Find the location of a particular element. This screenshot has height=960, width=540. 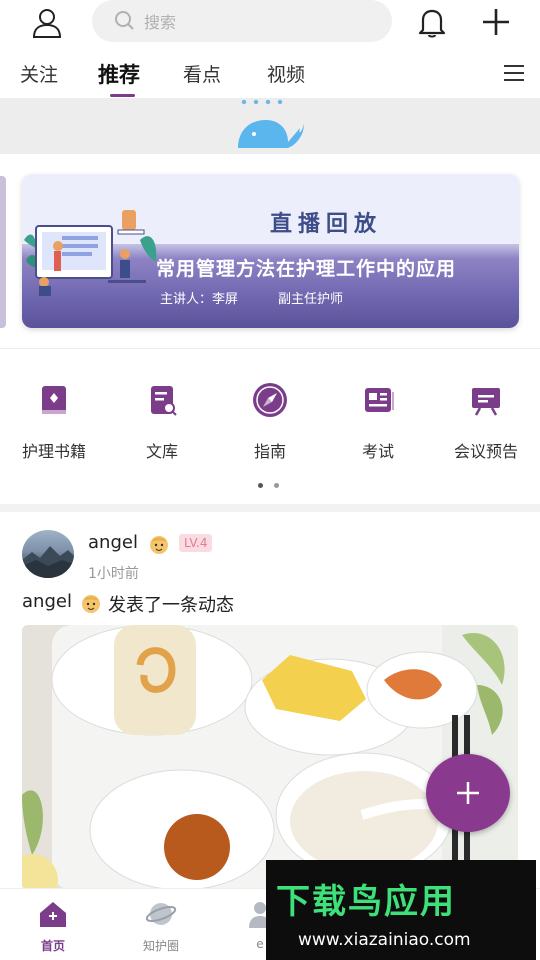

book-icon is located at coordinates (54, 400).